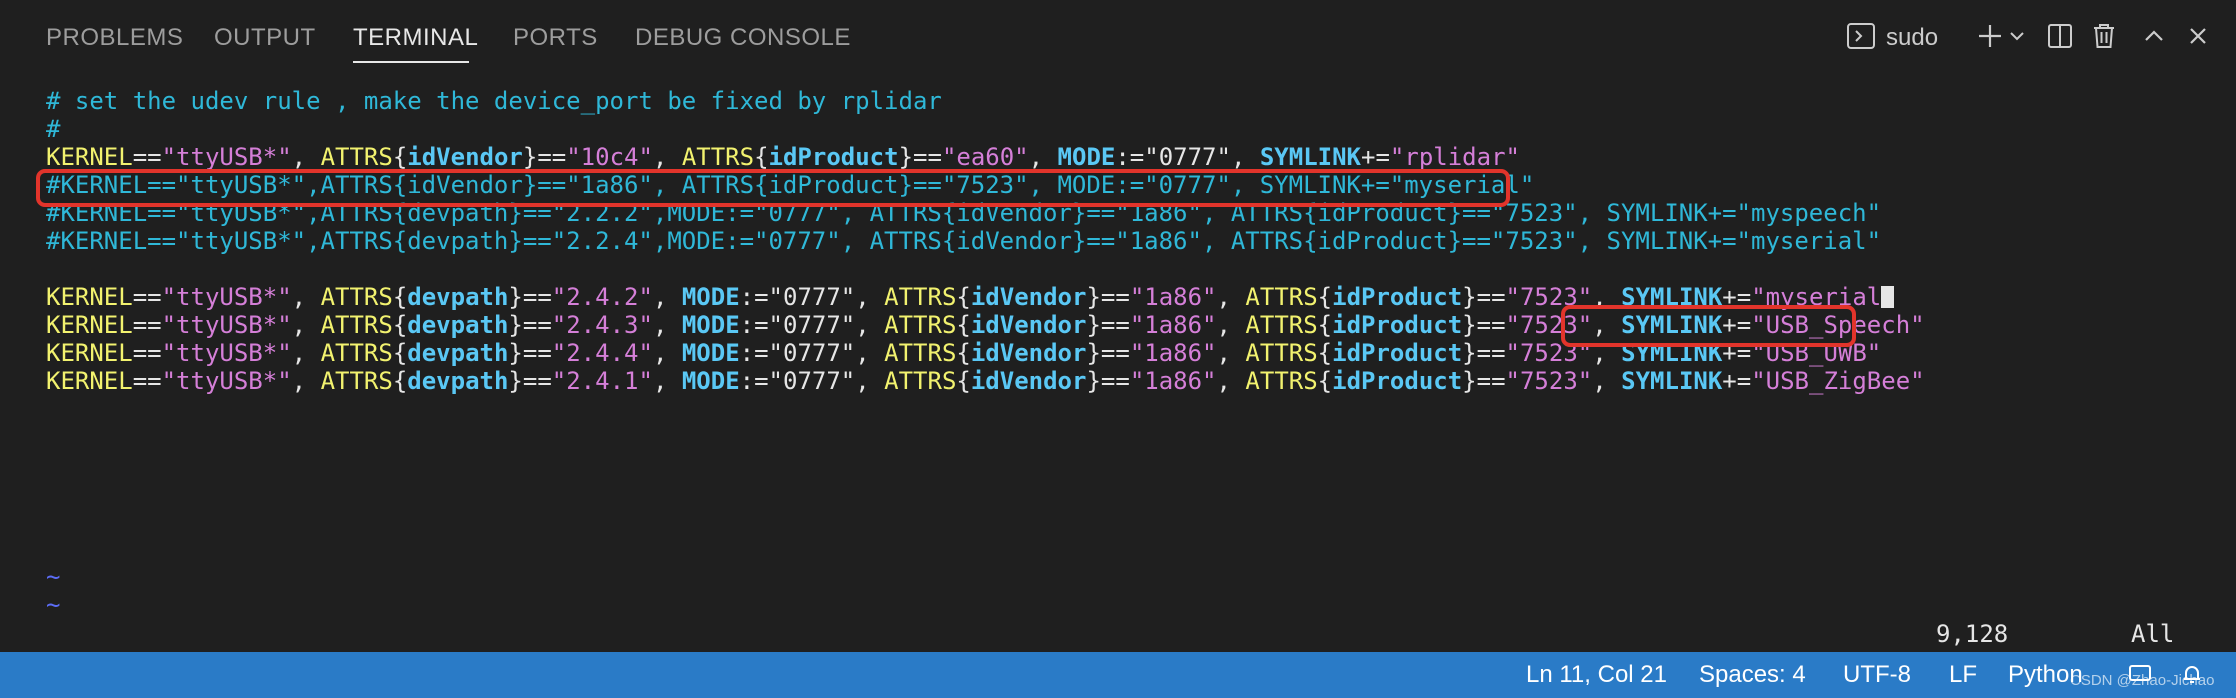 The height and width of the screenshot is (698, 2236). I want to click on chevron-down-icon, so click(2017, 38).